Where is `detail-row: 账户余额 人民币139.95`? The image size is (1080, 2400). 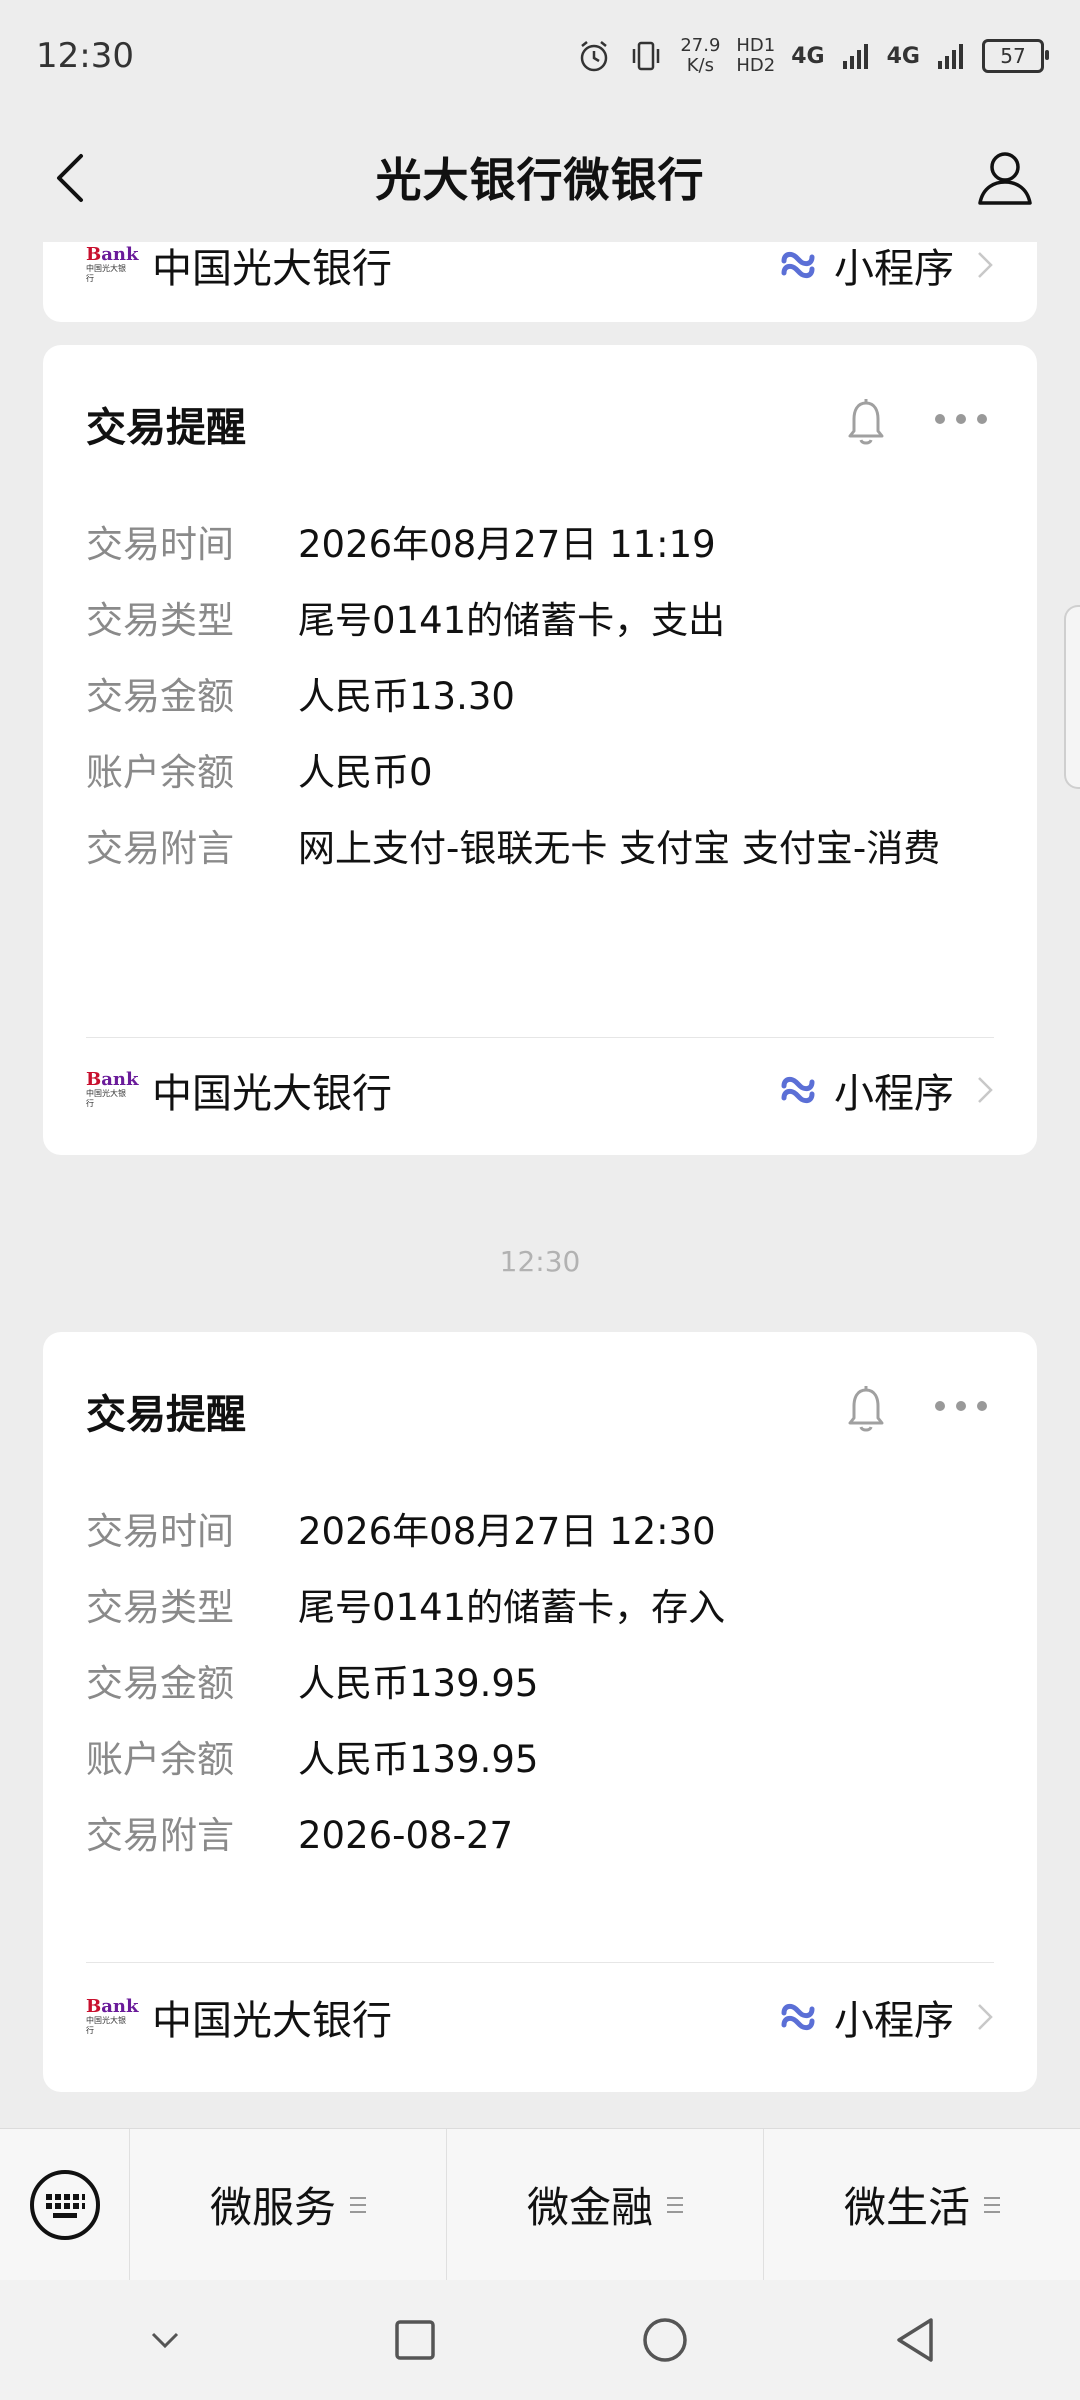 detail-row: 账户余额 人民币139.95 is located at coordinates (536, 1760).